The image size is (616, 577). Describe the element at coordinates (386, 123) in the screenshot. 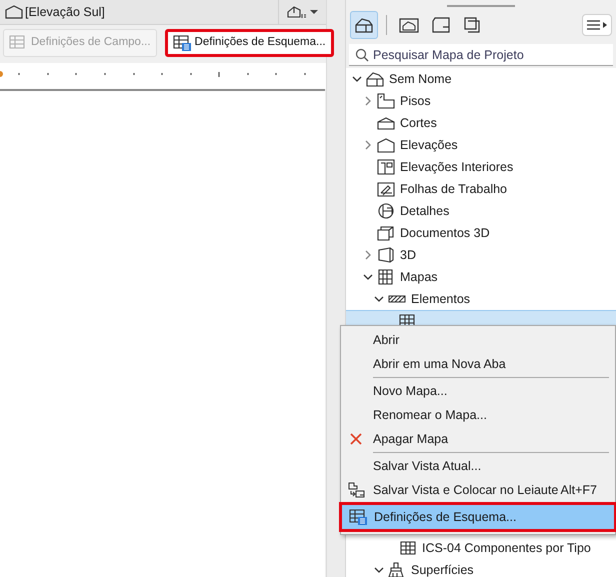

I see `section-icon` at that location.